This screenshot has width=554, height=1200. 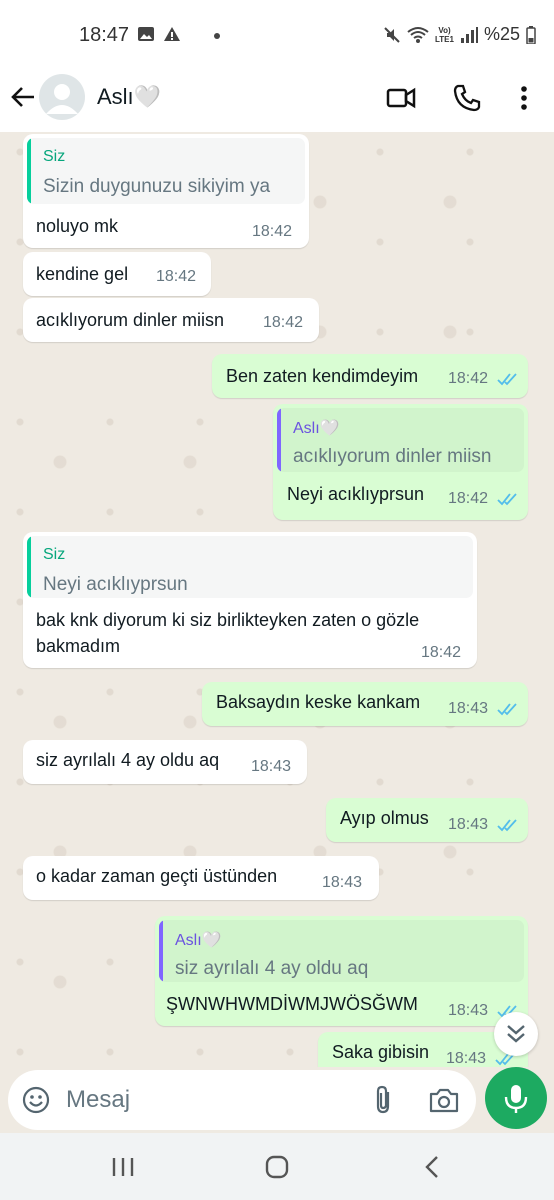 I want to click on system-nav-bar, so click(x=277, y=1166).